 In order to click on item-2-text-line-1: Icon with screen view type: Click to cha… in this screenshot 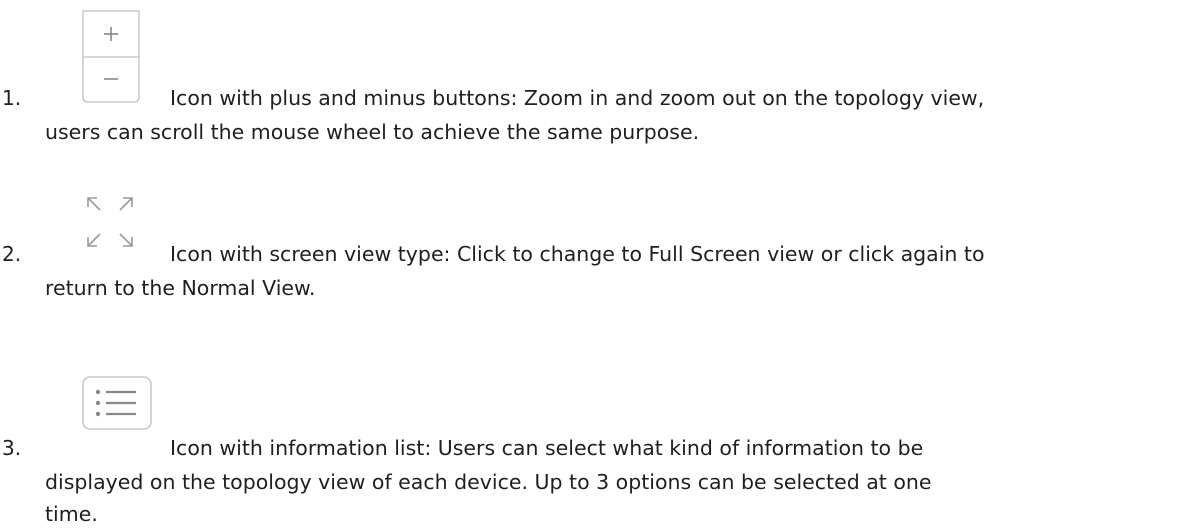, I will do `click(577, 254)`.